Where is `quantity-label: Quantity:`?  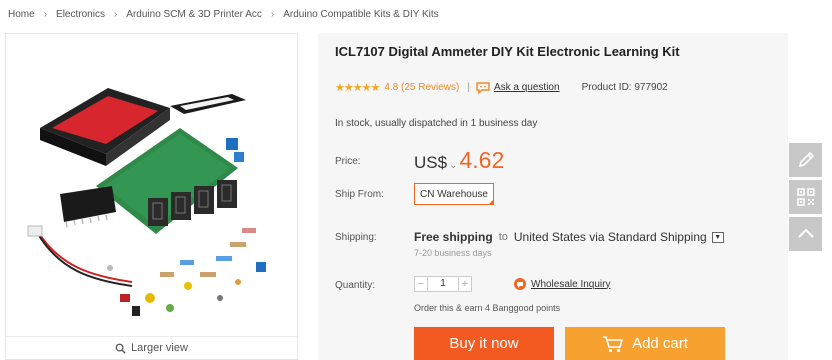 quantity-label: Quantity: is located at coordinates (355, 285).